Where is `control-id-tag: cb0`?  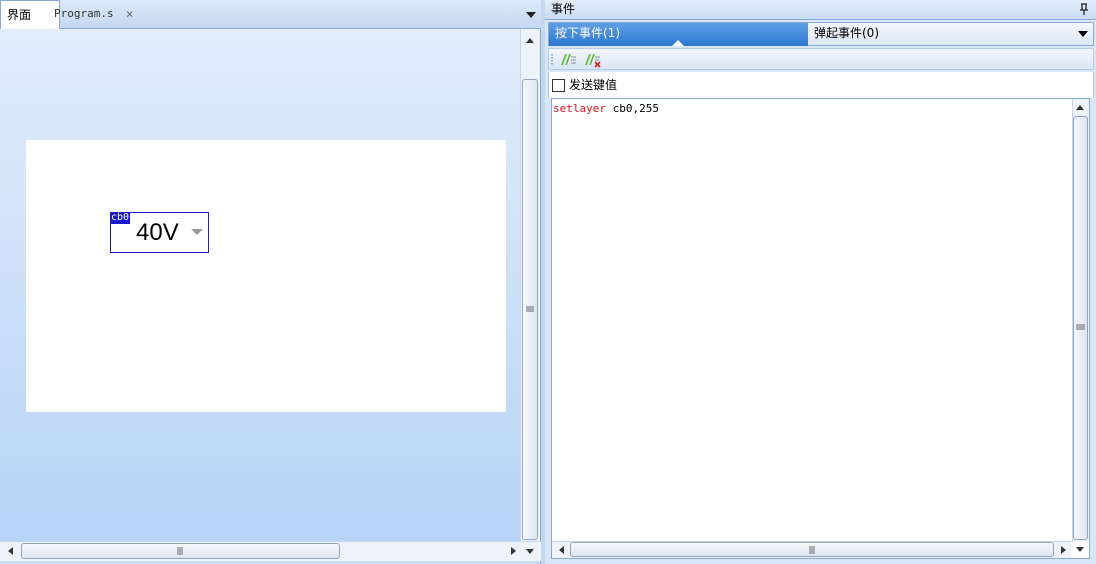
control-id-tag: cb0 is located at coordinates (120, 218).